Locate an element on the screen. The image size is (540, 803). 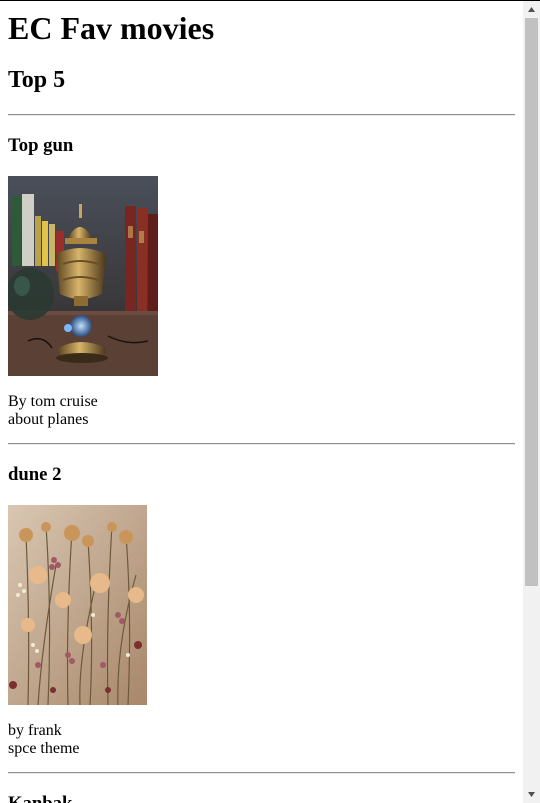
movie-title: Kanbak is located at coordinates (261, 798).